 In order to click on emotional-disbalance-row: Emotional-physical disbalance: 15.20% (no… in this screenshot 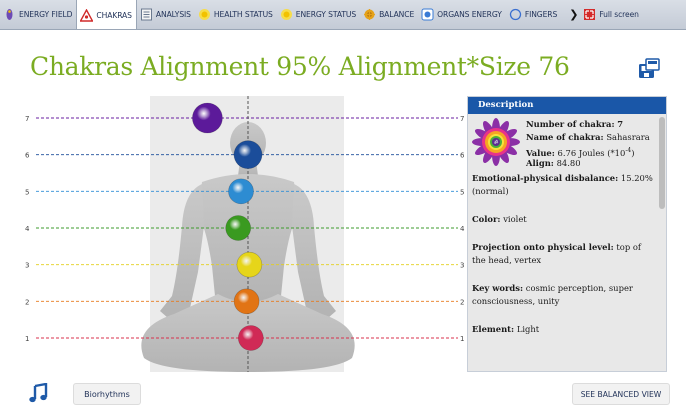, I will do `click(562, 184)`.